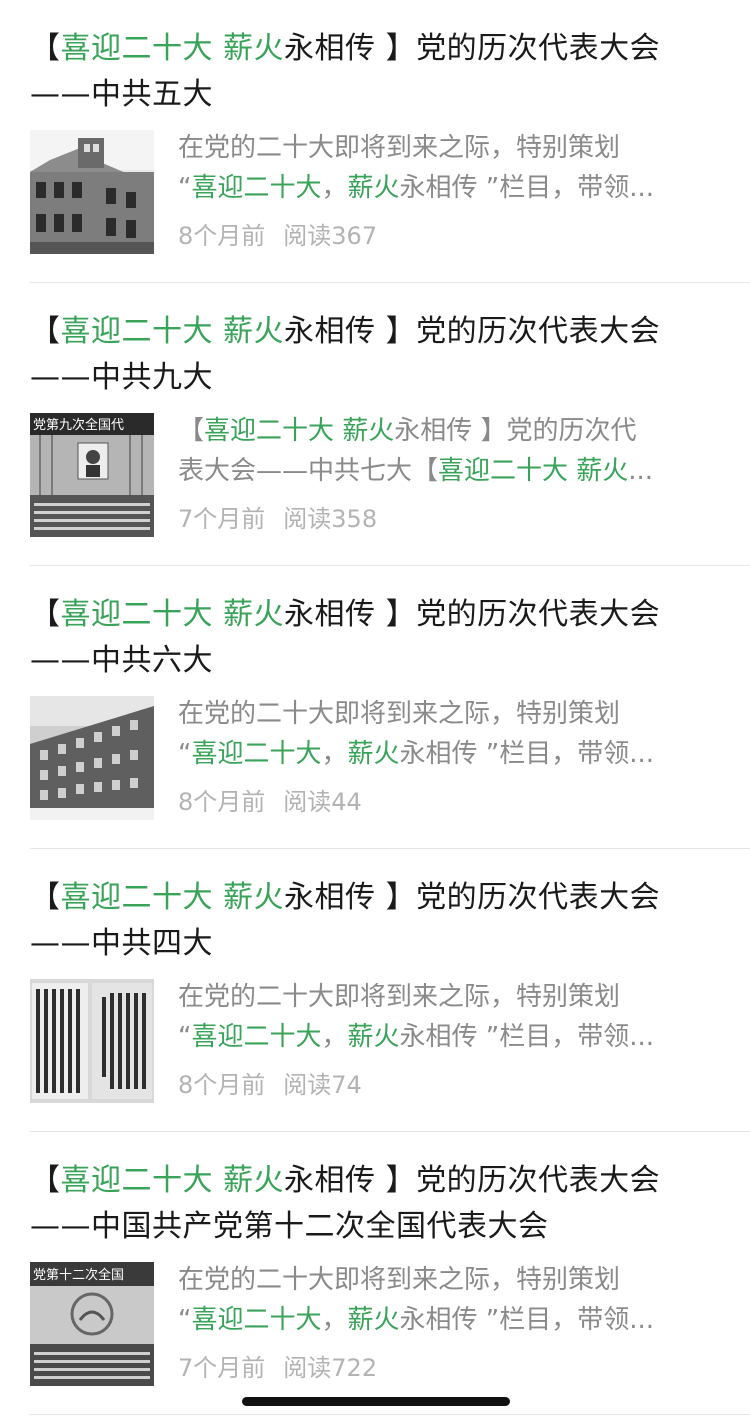  Describe the element at coordinates (270, 802) in the screenshot. I see `article-meta: 8个月前 阅读44` at that location.